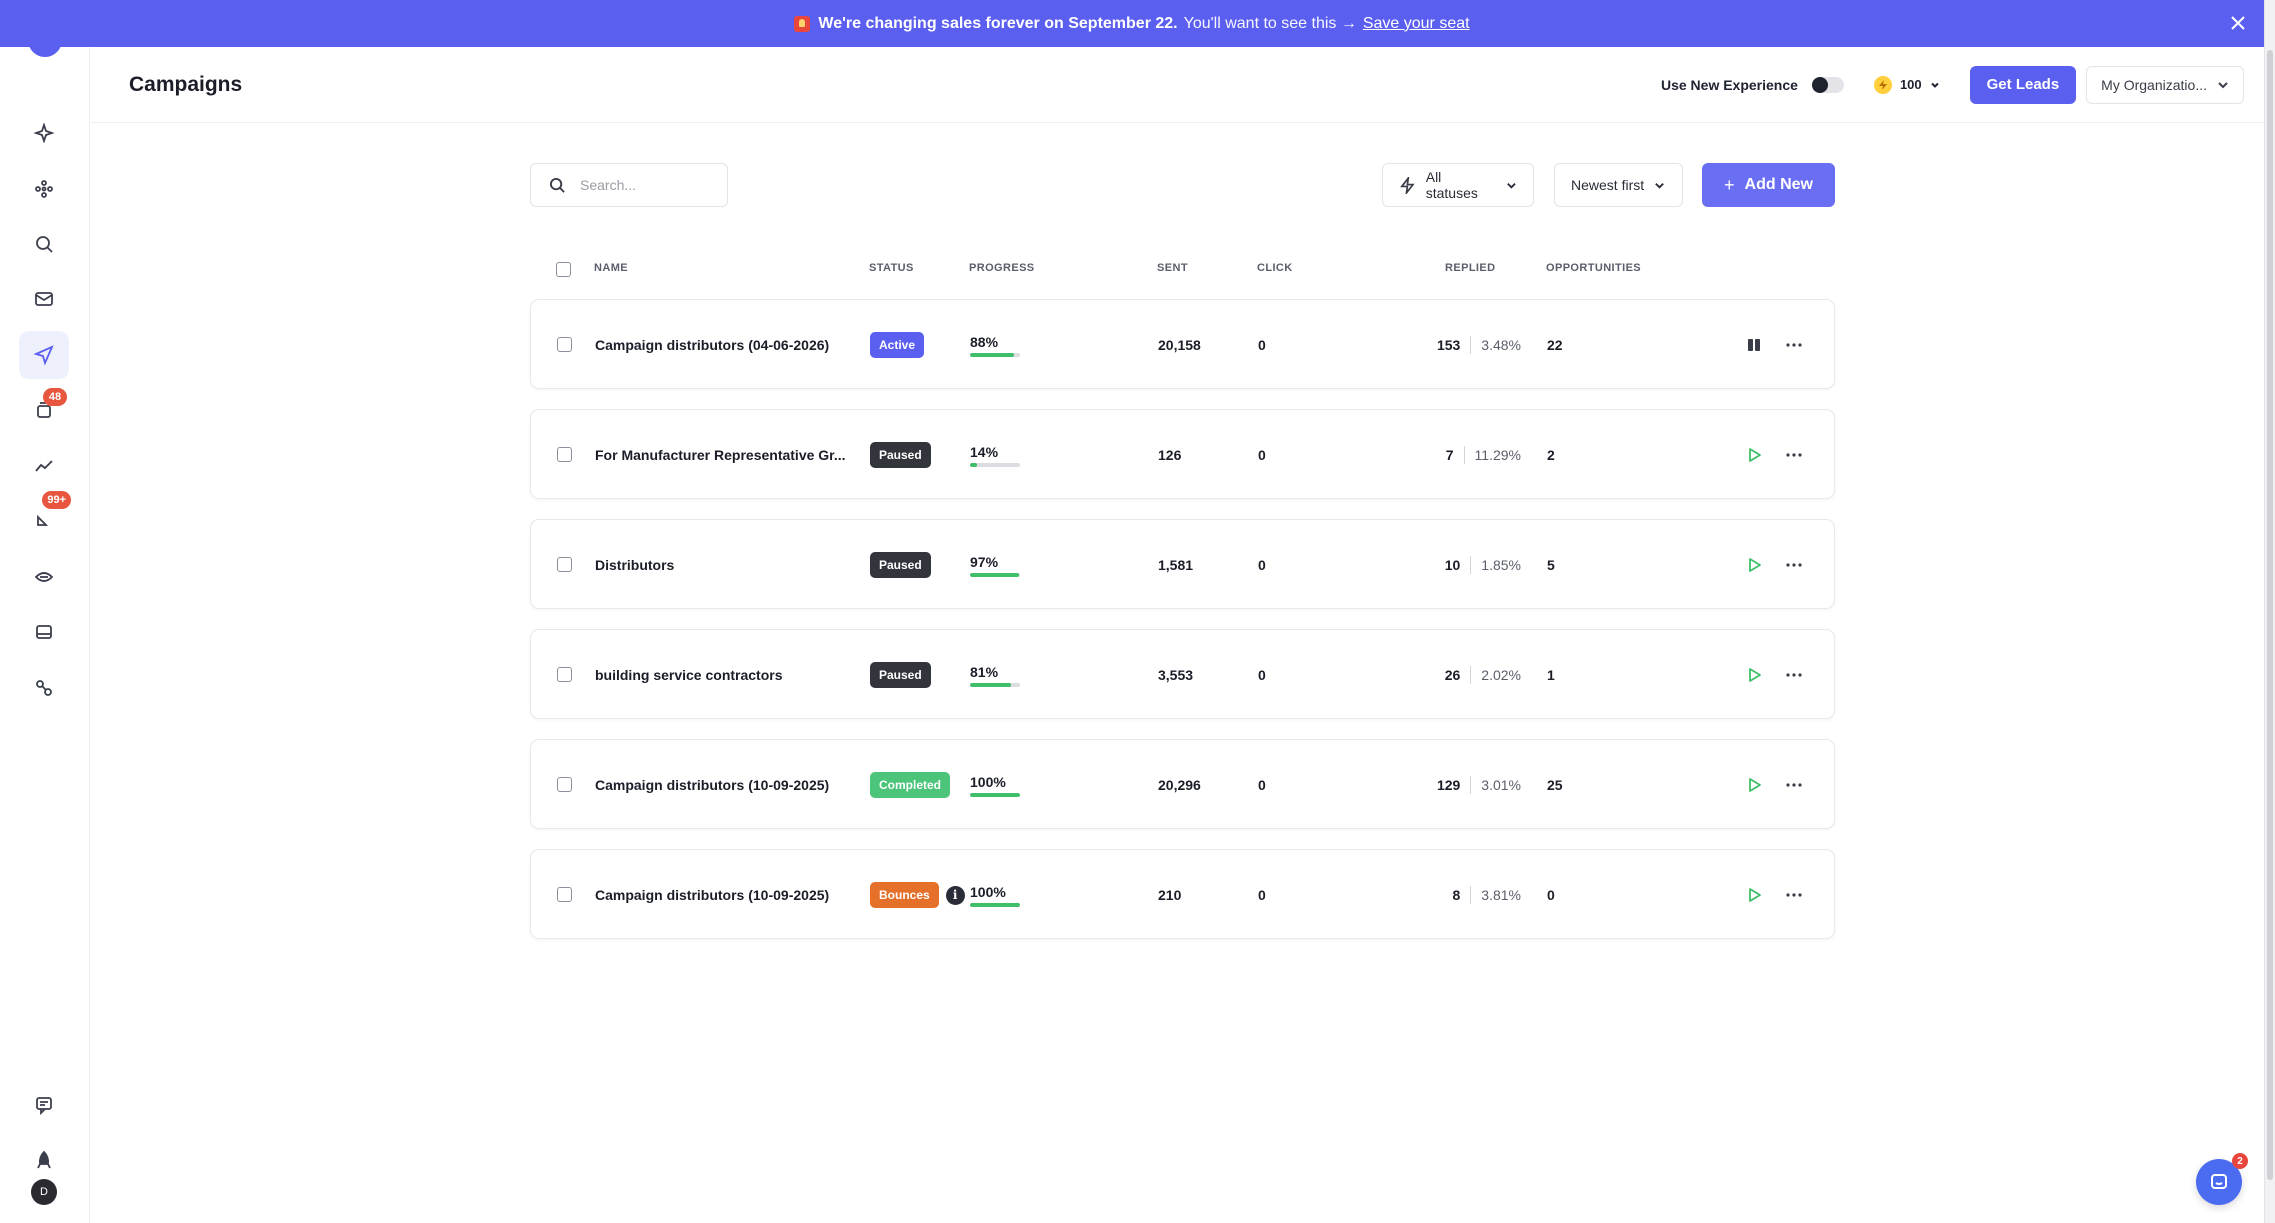  What do you see at coordinates (44, 299) in the screenshot?
I see `mail-icon` at bounding box center [44, 299].